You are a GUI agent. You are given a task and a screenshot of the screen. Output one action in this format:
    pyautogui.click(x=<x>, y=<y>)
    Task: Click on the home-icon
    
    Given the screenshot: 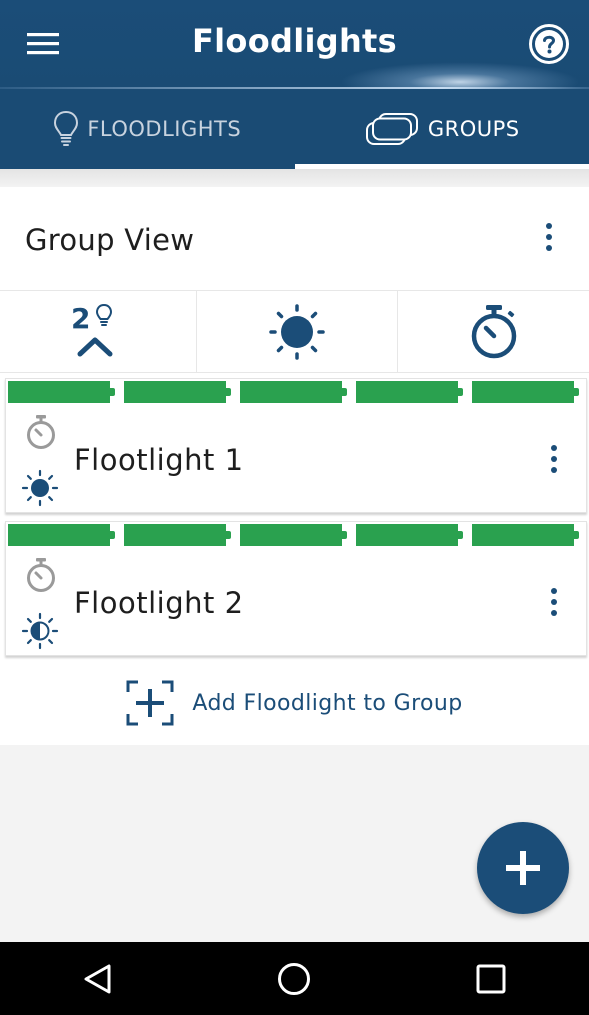 What is the action you would take?
    pyautogui.click(x=294, y=978)
    